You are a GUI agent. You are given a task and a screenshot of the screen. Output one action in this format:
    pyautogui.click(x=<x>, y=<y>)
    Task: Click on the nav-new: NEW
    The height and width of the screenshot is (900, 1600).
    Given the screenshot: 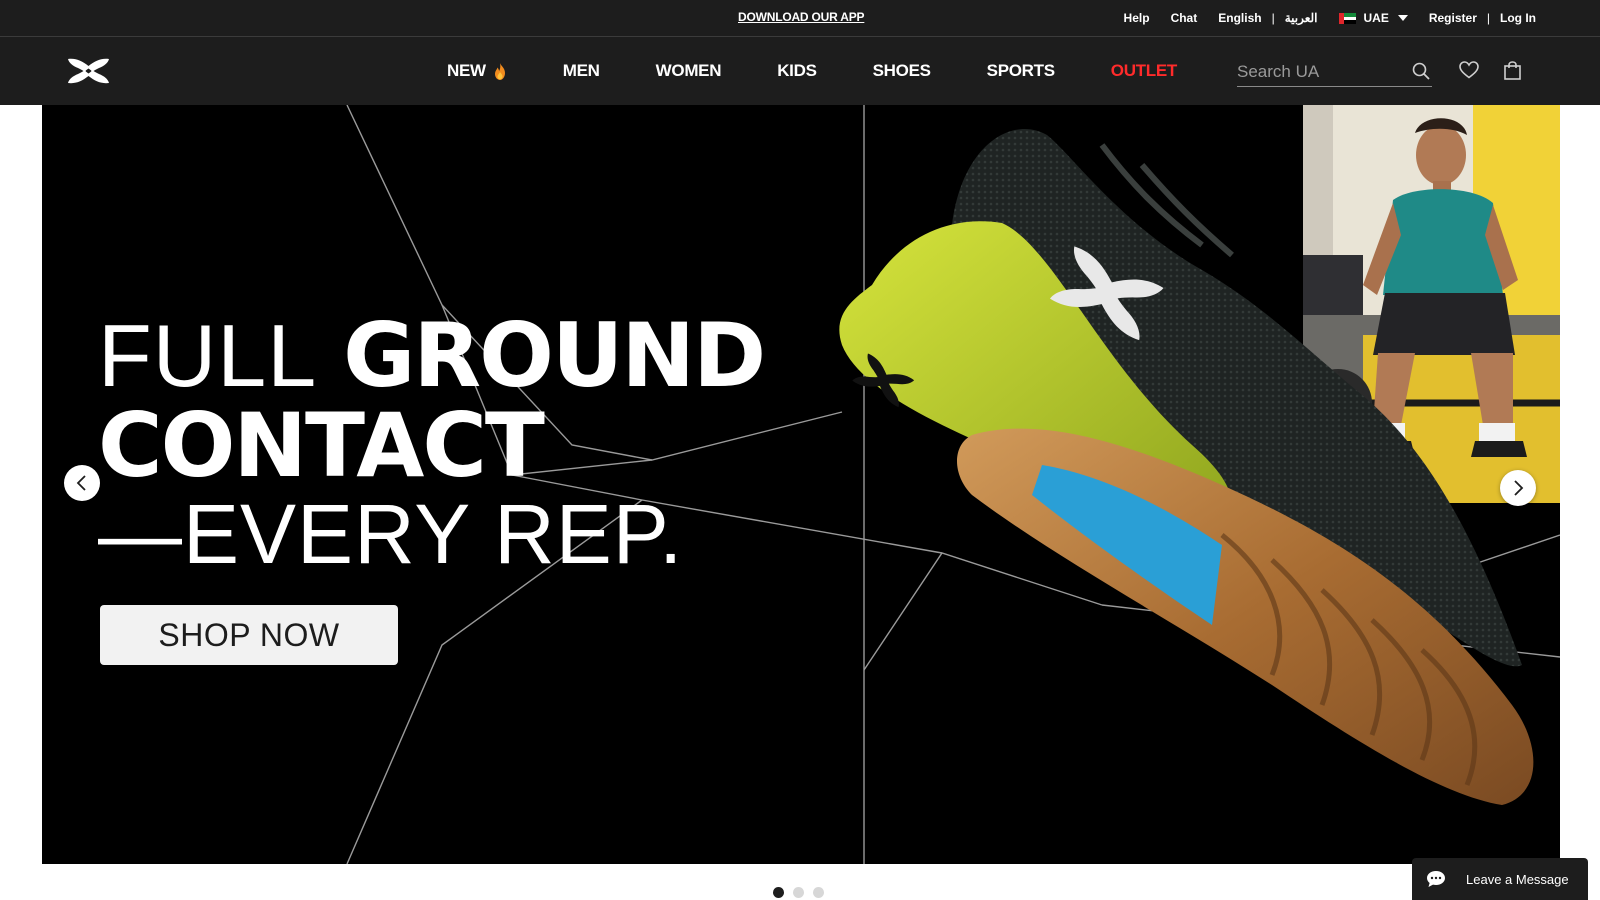 What is the action you would take?
    pyautogui.click(x=477, y=71)
    